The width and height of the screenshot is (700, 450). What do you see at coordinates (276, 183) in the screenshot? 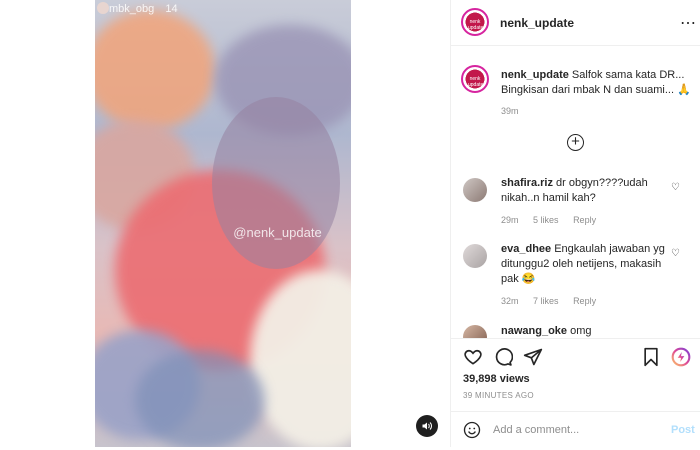
I see `watermark-portrait` at bounding box center [276, 183].